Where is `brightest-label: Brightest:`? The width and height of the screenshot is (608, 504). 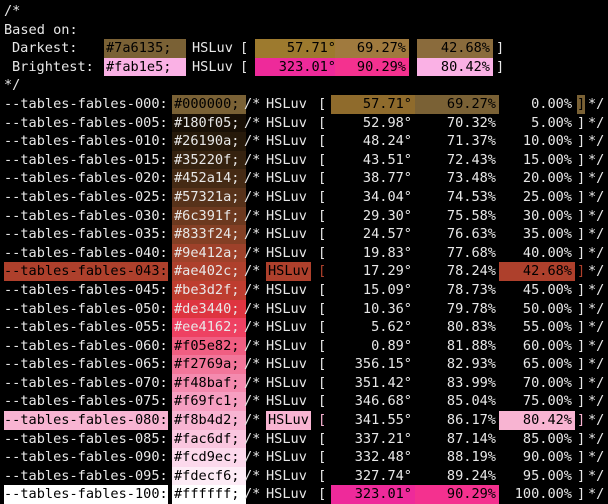 brightest-label: Brightest: is located at coordinates (53, 66).